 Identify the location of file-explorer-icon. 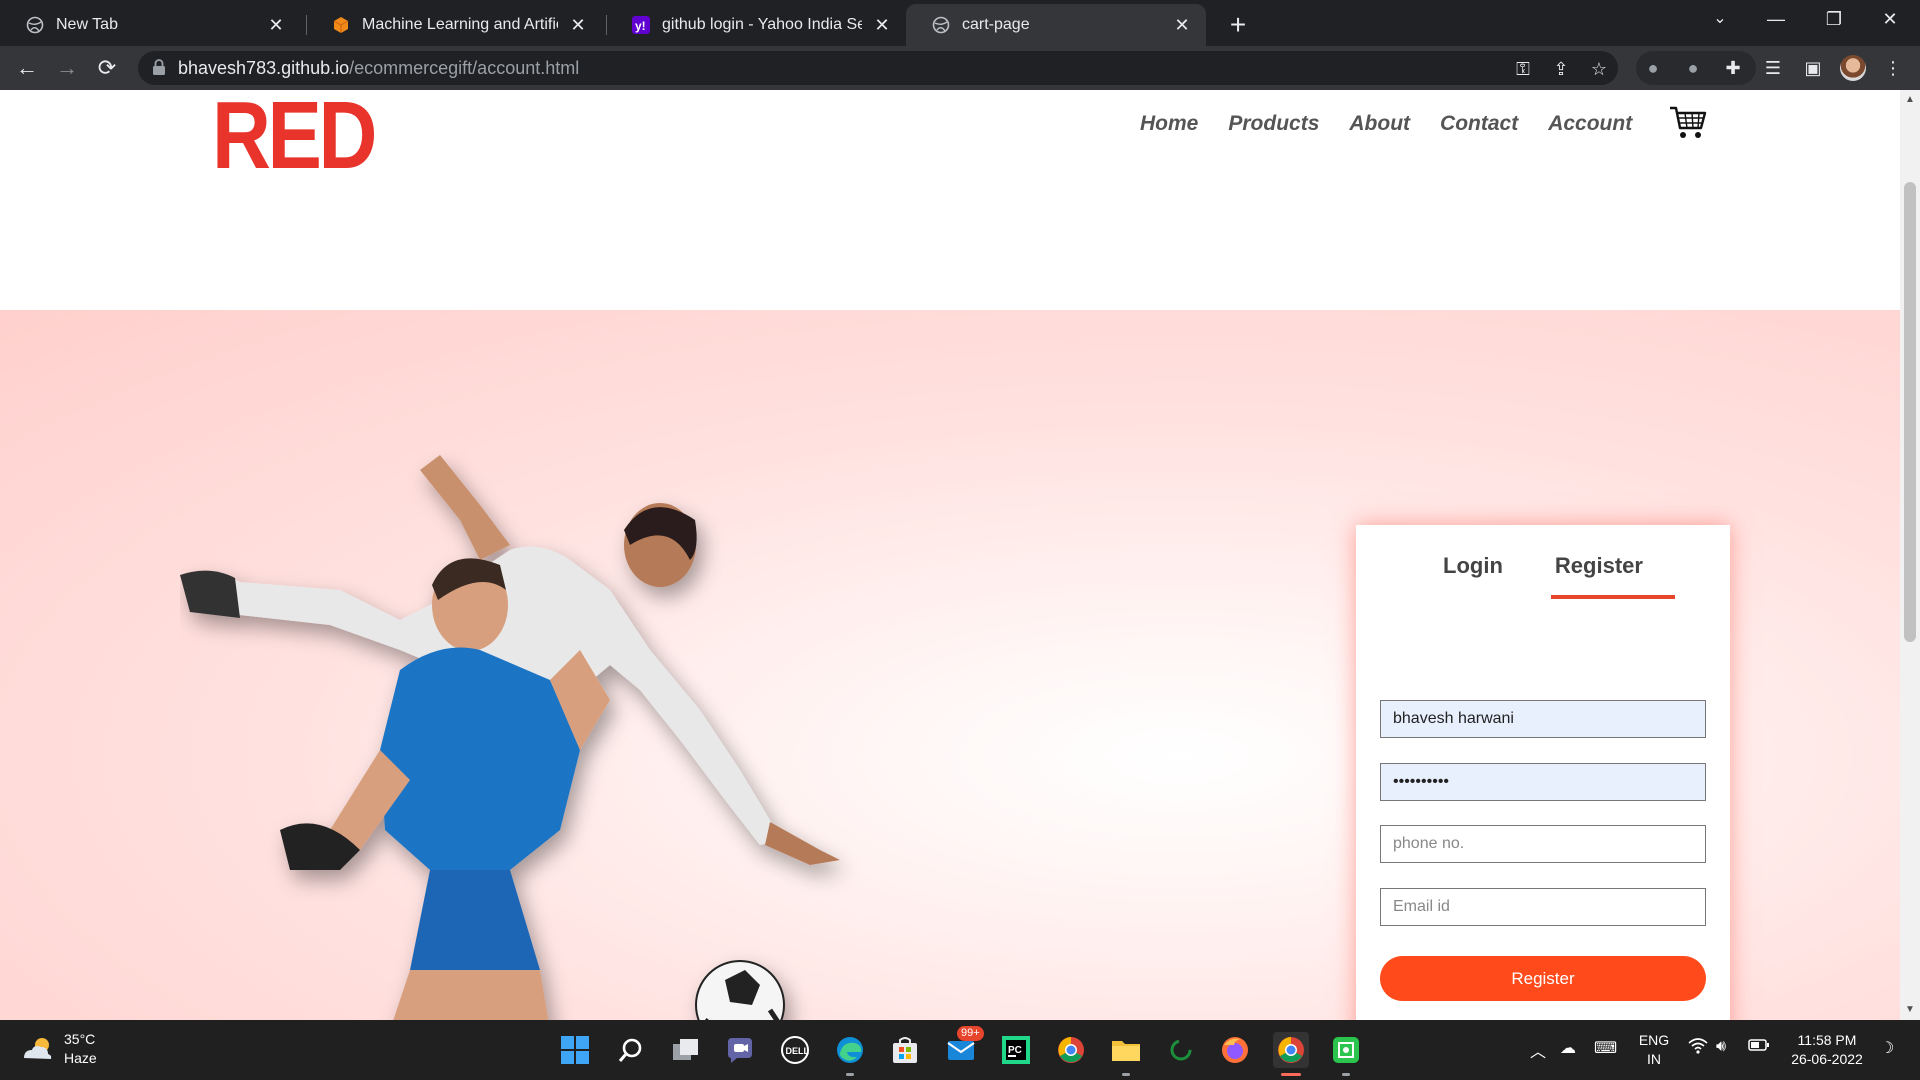
(1126, 1054).